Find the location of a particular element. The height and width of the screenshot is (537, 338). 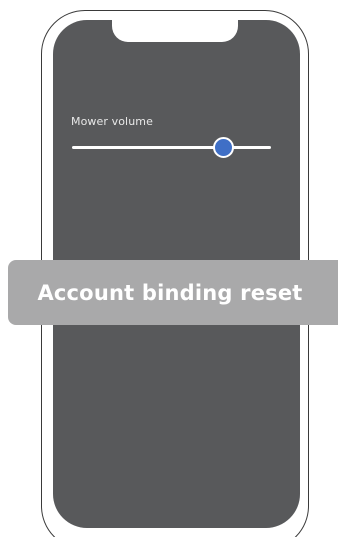

toast-notification: Account binding reset is located at coordinates (173, 292).